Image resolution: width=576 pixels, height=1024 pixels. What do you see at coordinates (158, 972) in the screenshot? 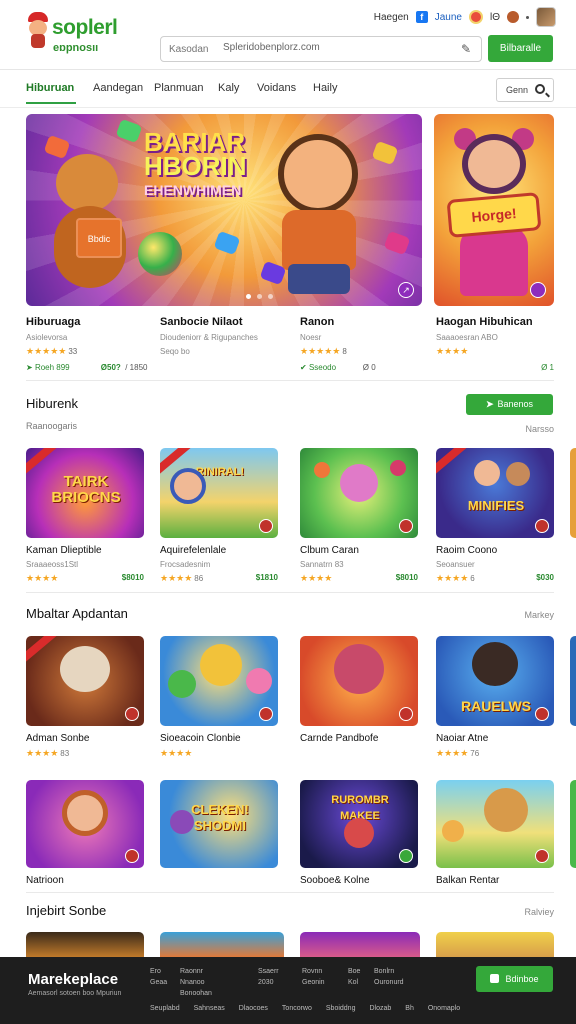
I see `footer-link: Ero` at bounding box center [158, 972].